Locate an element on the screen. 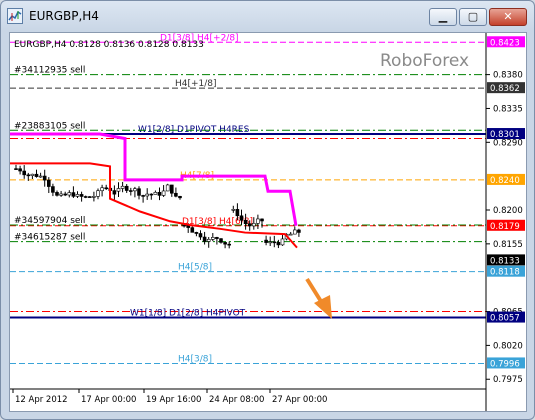 The image size is (535, 420). window-title: EURGBP,H4 is located at coordinates (64, 16).